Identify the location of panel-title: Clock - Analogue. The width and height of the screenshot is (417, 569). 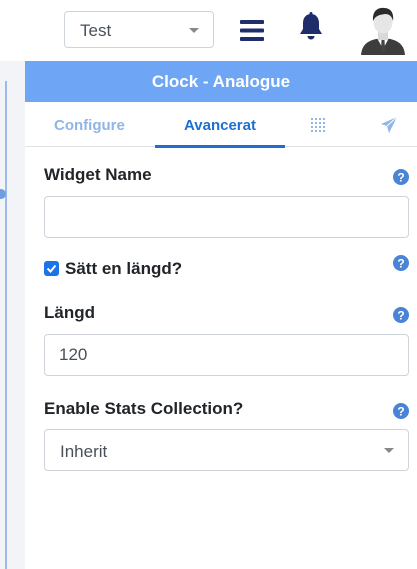
(221, 81).